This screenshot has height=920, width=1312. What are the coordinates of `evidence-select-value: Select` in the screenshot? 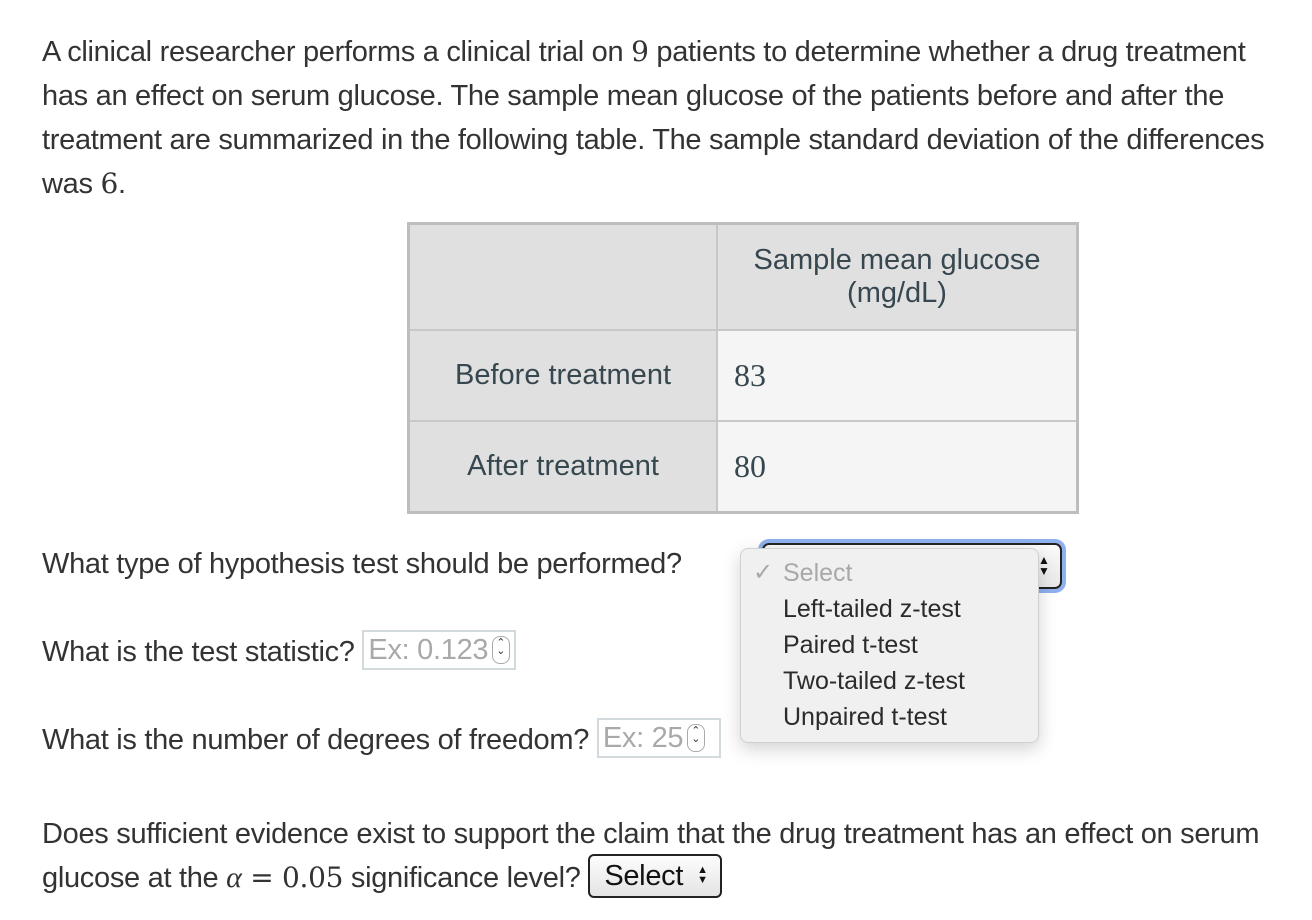 It's located at (644, 876).